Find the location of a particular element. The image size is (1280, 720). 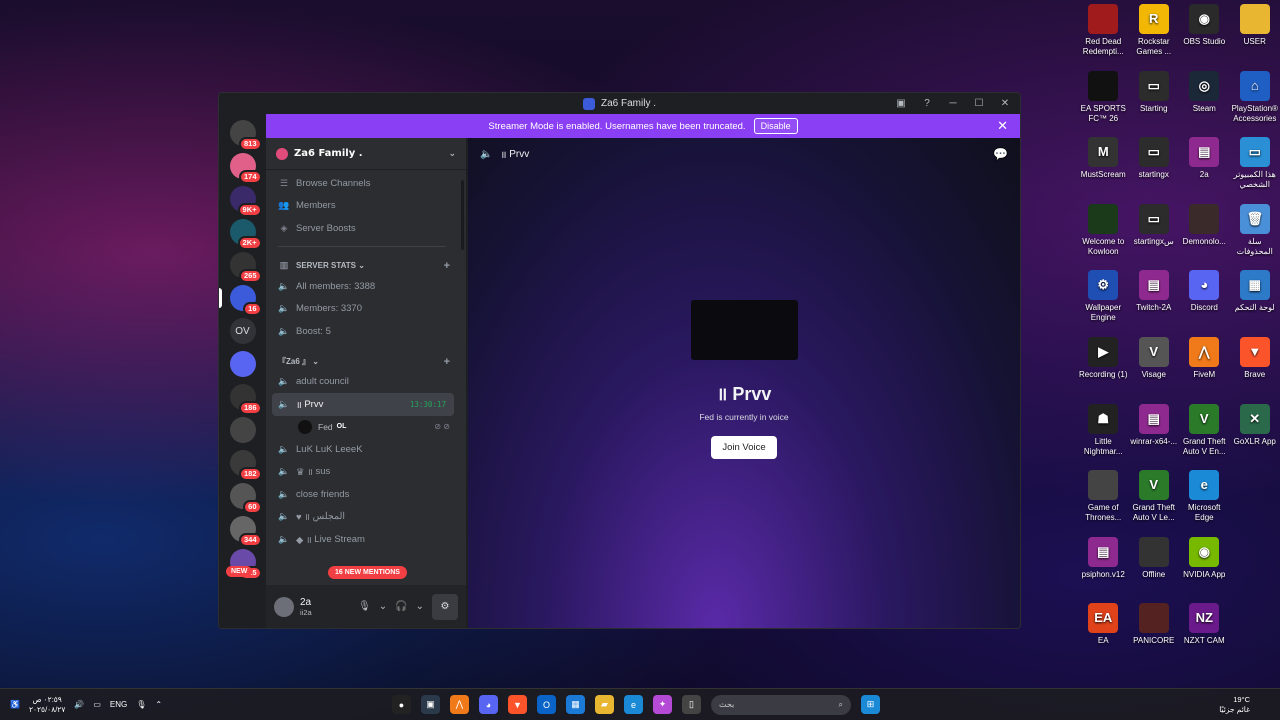

file-explorer-icon: ▰ is located at coordinates (604, 704).